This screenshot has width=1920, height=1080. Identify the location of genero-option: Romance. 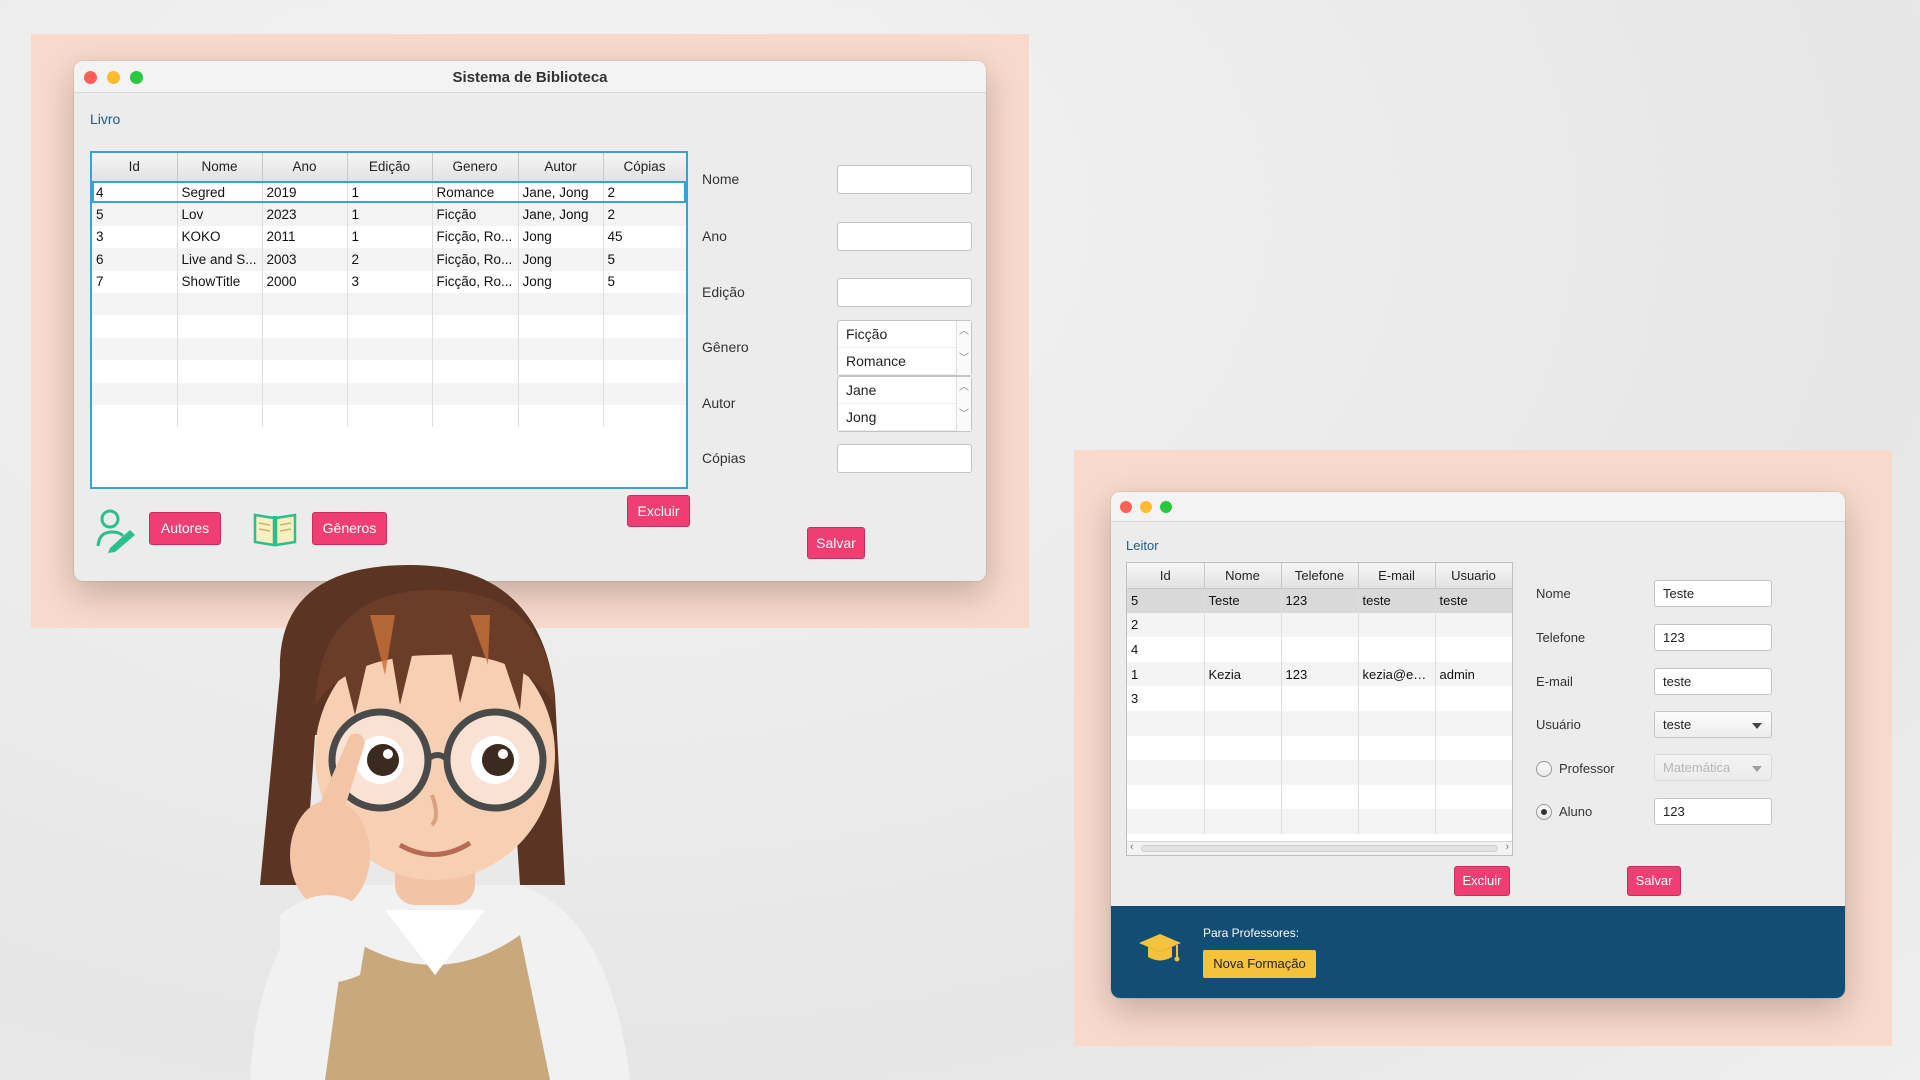
(904, 361).